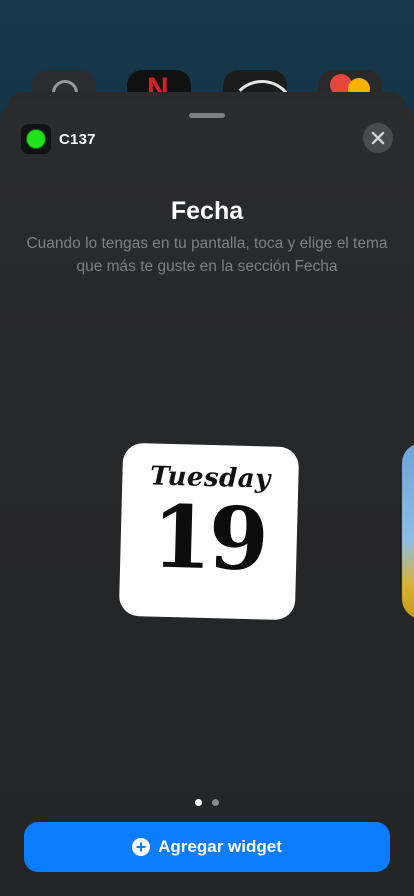  I want to click on app-header: C137, so click(58, 139).